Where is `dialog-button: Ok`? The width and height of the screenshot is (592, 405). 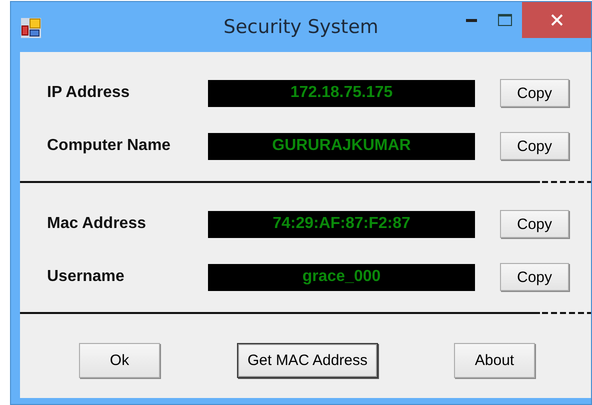 dialog-button: Ok is located at coordinates (119, 360).